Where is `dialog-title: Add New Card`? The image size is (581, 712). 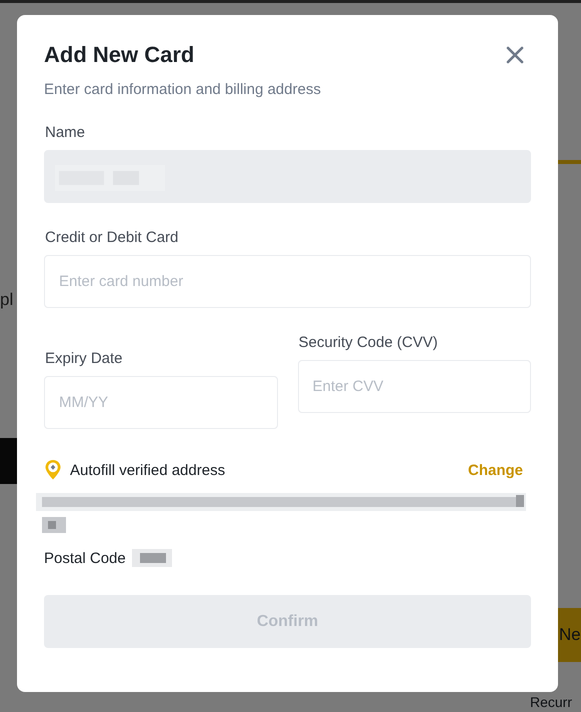 dialog-title: Add New Card is located at coordinates (119, 55).